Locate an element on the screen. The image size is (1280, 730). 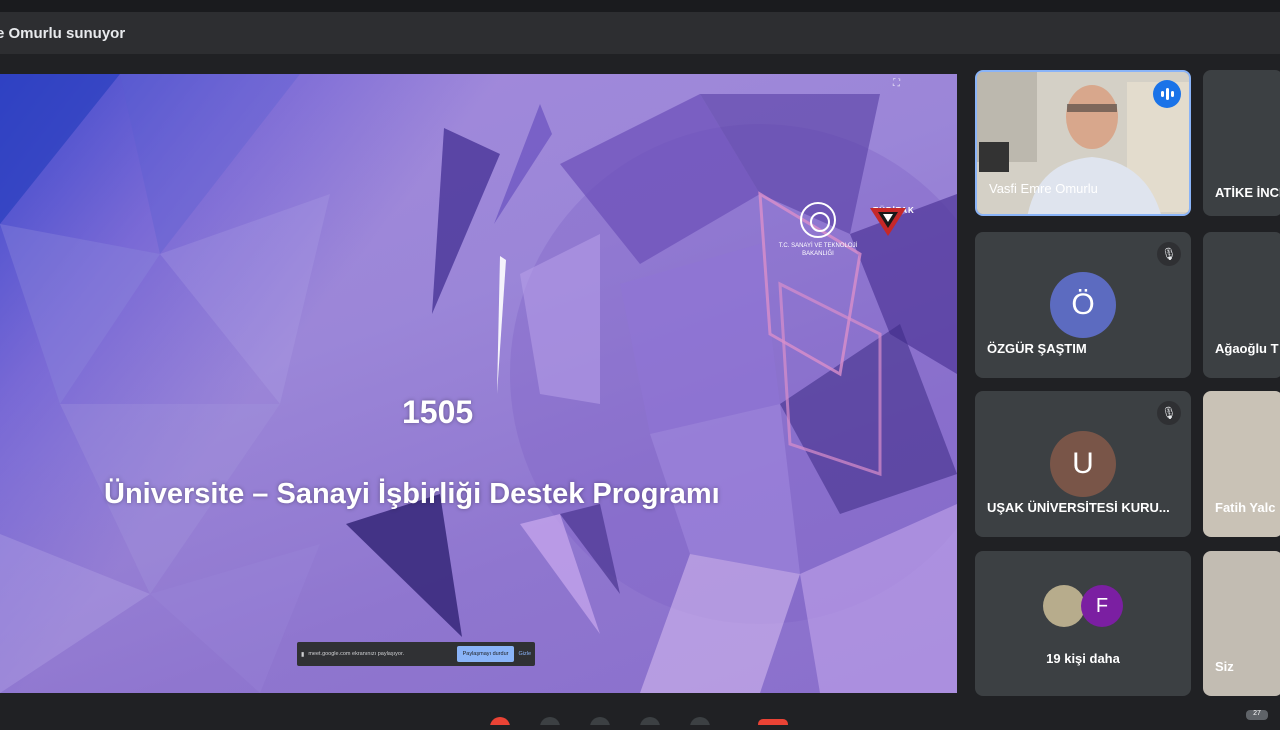
avatar: U is located at coordinates (1083, 464).